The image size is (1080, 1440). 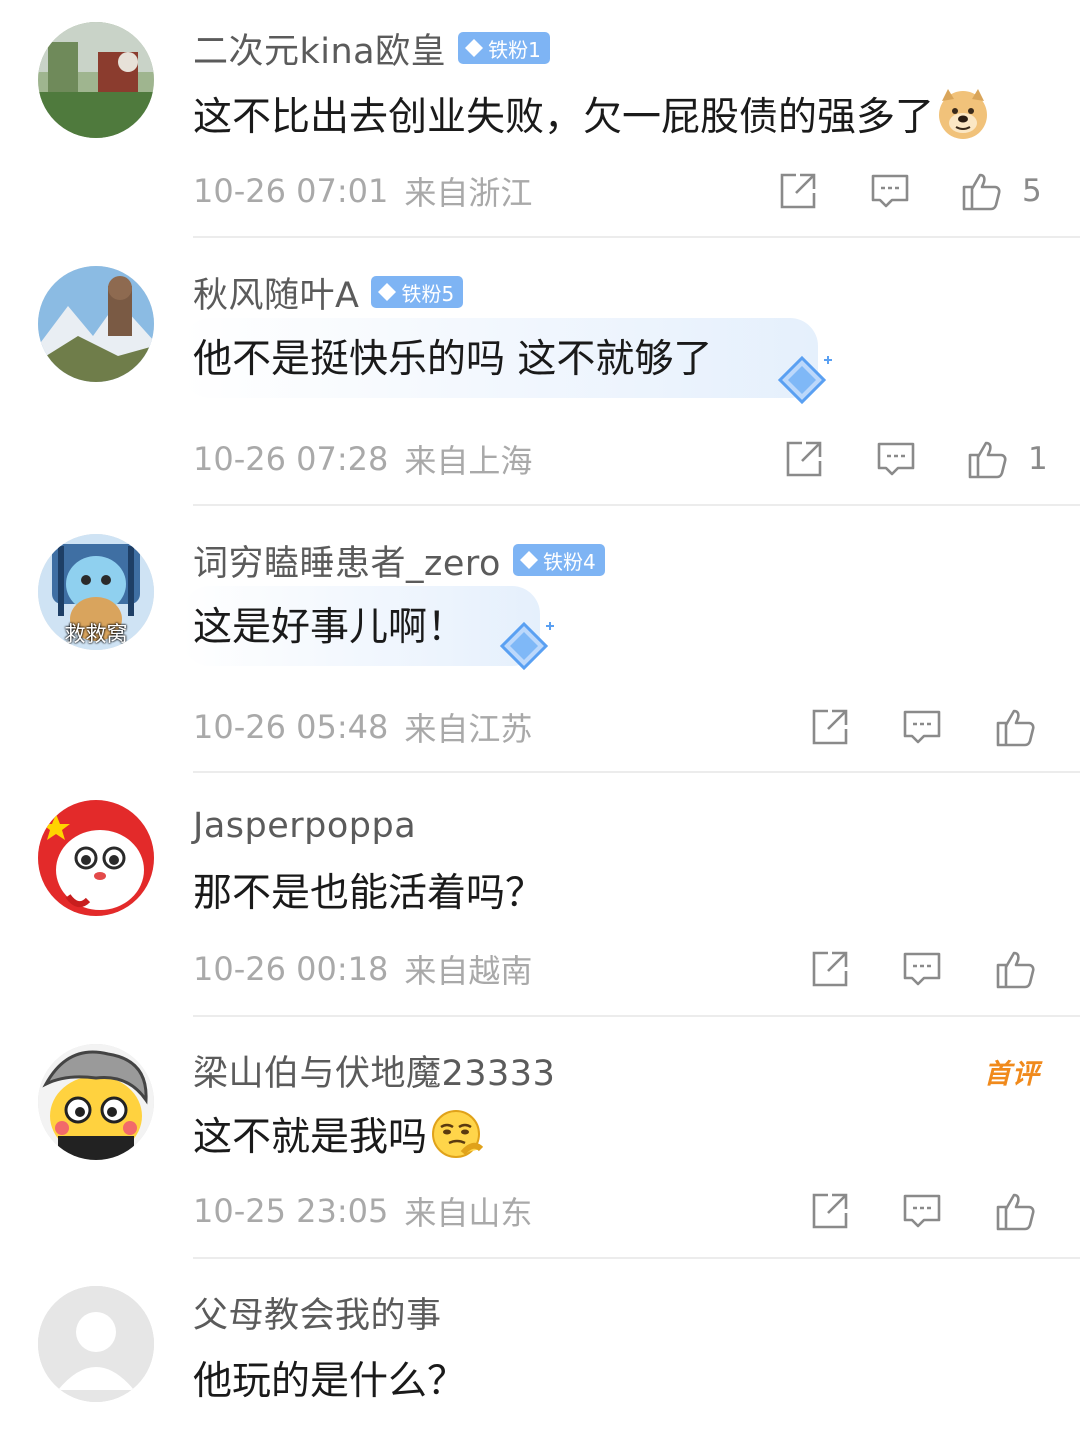 I want to click on username: 梁山伯与伏地魔23333, so click(x=374, y=1070).